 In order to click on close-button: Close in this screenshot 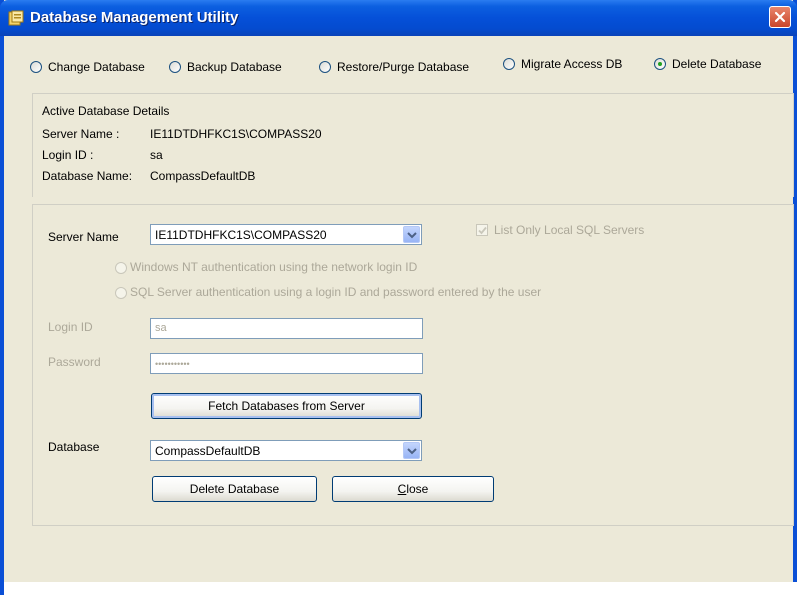, I will do `click(413, 489)`.